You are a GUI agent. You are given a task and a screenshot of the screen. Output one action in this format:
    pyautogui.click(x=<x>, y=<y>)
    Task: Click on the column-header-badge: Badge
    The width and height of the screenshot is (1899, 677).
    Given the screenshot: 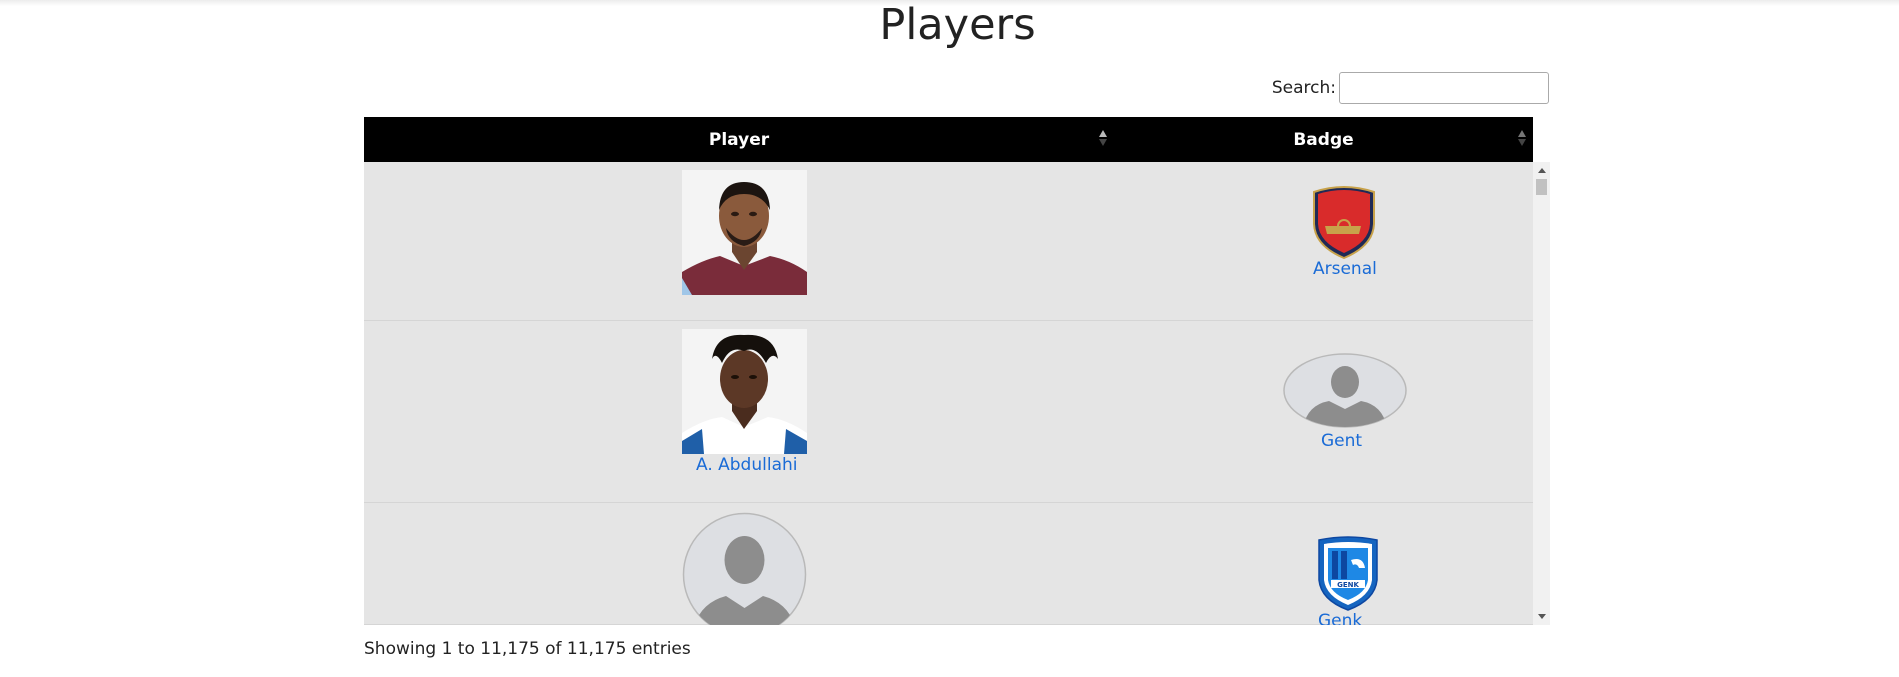 What is the action you would take?
    pyautogui.click(x=1323, y=139)
    